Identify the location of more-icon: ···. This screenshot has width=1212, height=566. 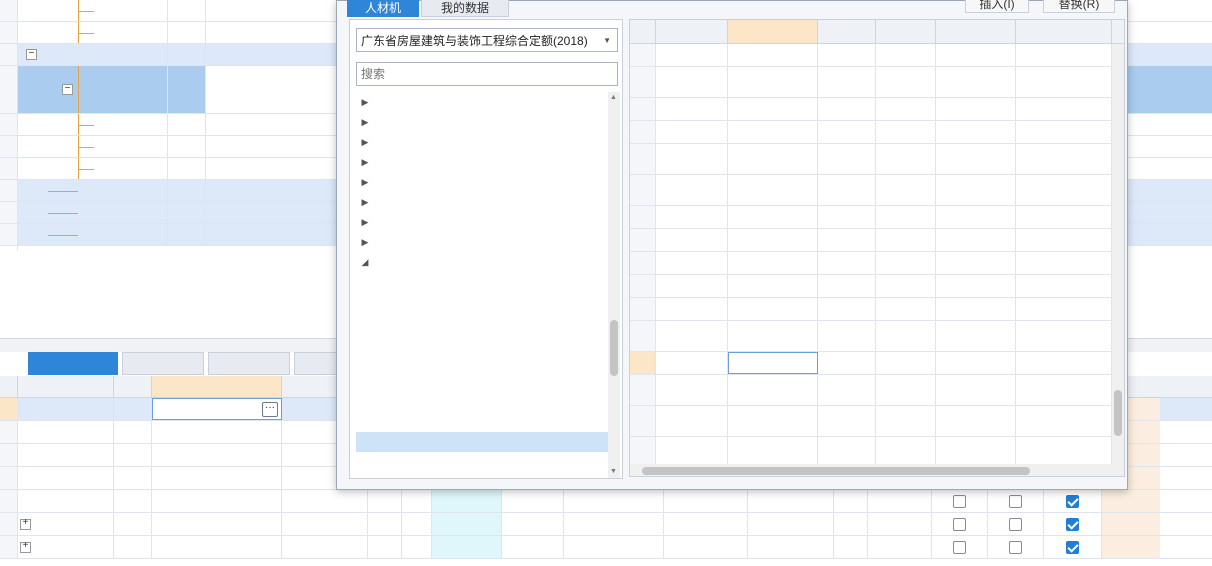
(270, 409).